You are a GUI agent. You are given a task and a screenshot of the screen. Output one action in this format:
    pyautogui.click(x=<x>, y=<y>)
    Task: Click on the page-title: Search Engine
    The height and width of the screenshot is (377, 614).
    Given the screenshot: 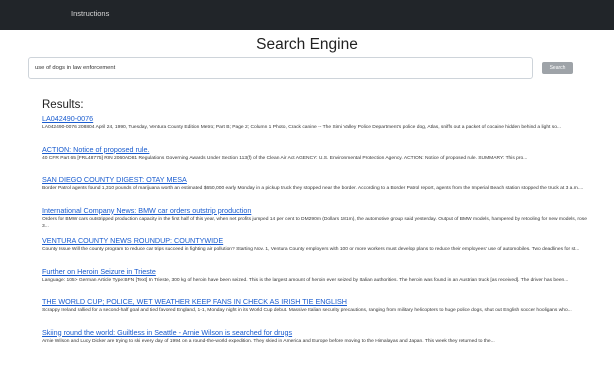 What is the action you would take?
    pyautogui.click(x=307, y=44)
    